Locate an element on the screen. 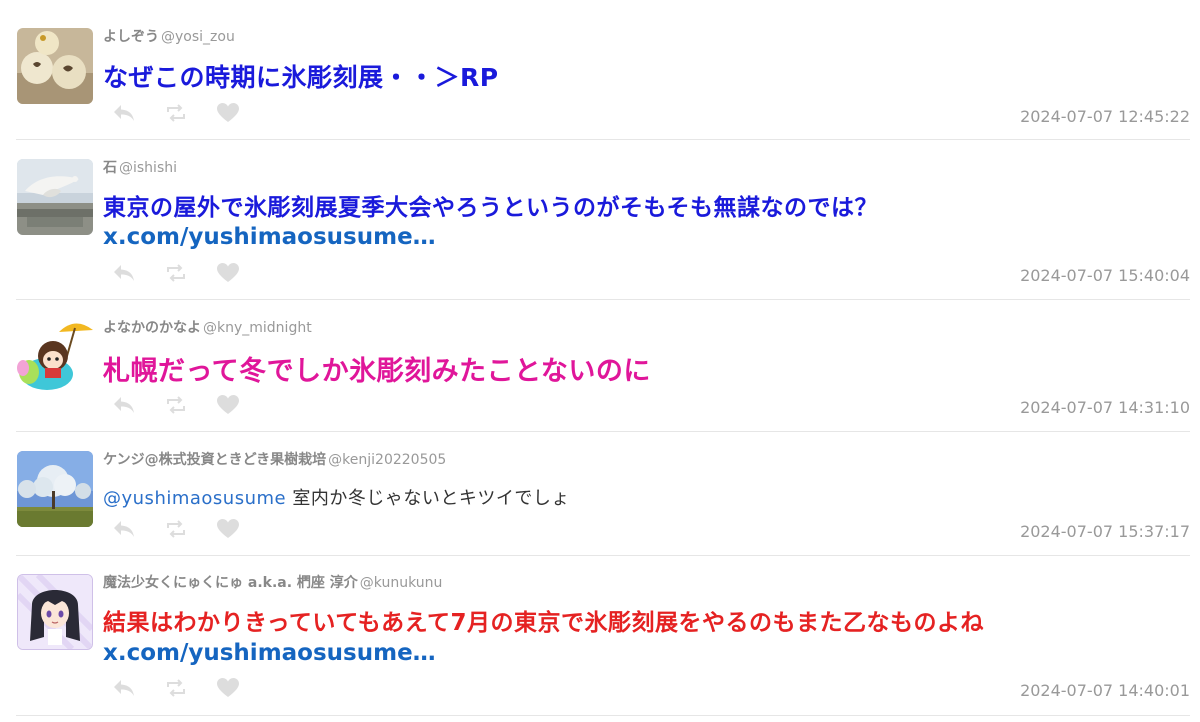 This screenshot has height=722, width=1200. user-name: 魔法少女くにゅくにゅ a.k.a. 椚座 淳介 is located at coordinates (230, 583).